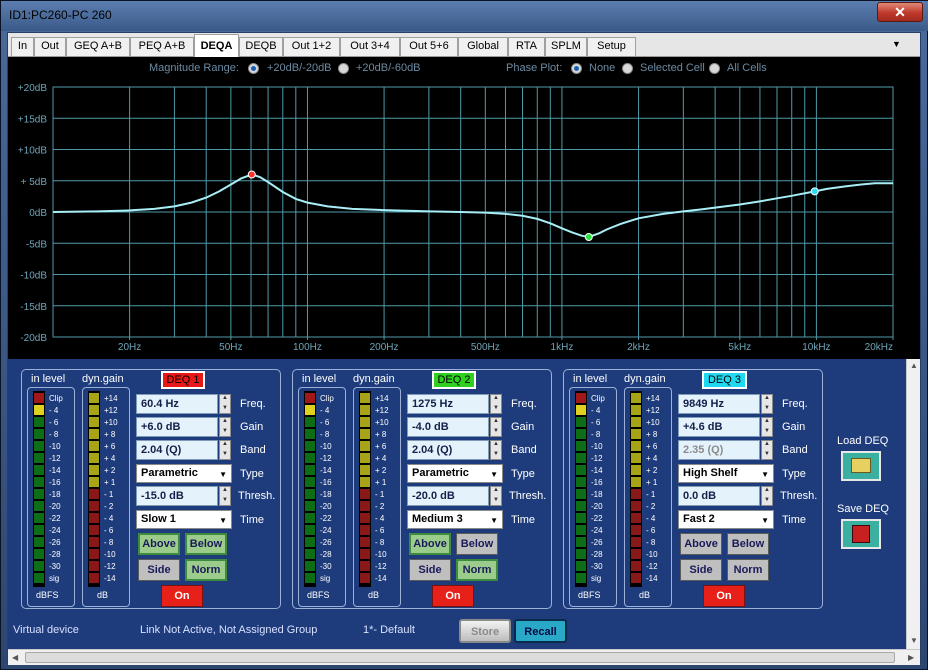 Image resolution: width=928 pixels, height=670 pixels. Describe the element at coordinates (719, 404) in the screenshot. I see `freq-field: 9849 Hz` at that location.